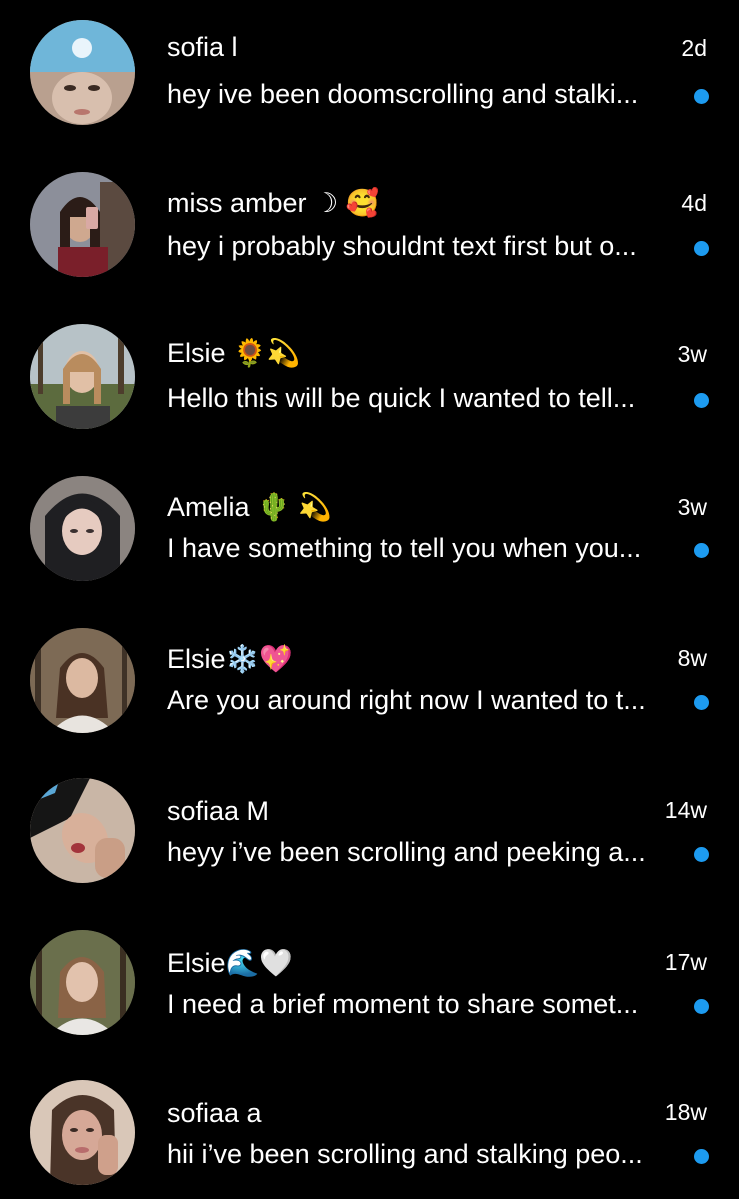  Describe the element at coordinates (214, 1113) in the screenshot. I see `contact-name: sofiaa a` at that location.